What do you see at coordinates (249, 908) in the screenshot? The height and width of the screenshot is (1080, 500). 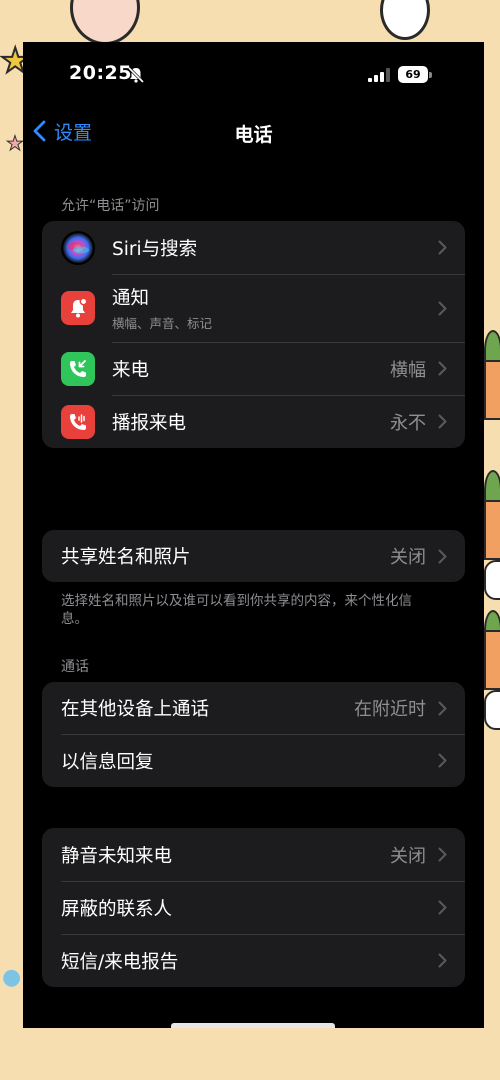 I see `row-text: 屏蔽的联系人` at bounding box center [249, 908].